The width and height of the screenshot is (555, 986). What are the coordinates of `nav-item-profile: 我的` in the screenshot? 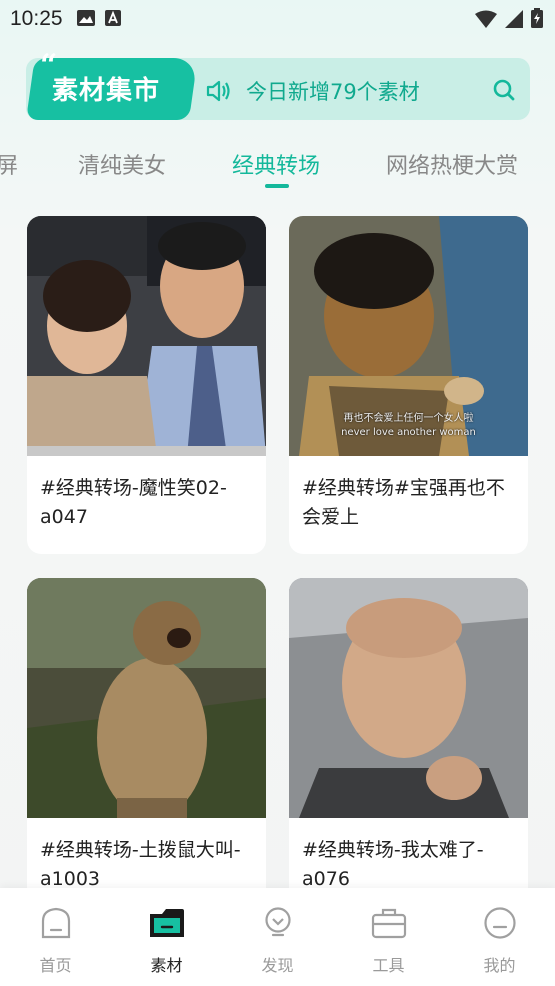 It's located at (499, 937).